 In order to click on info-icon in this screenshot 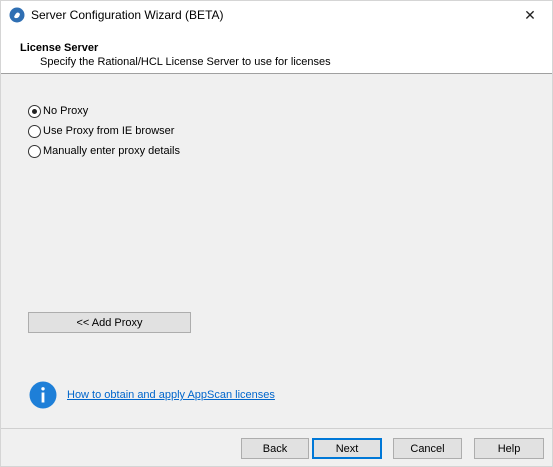, I will do `click(43, 395)`.